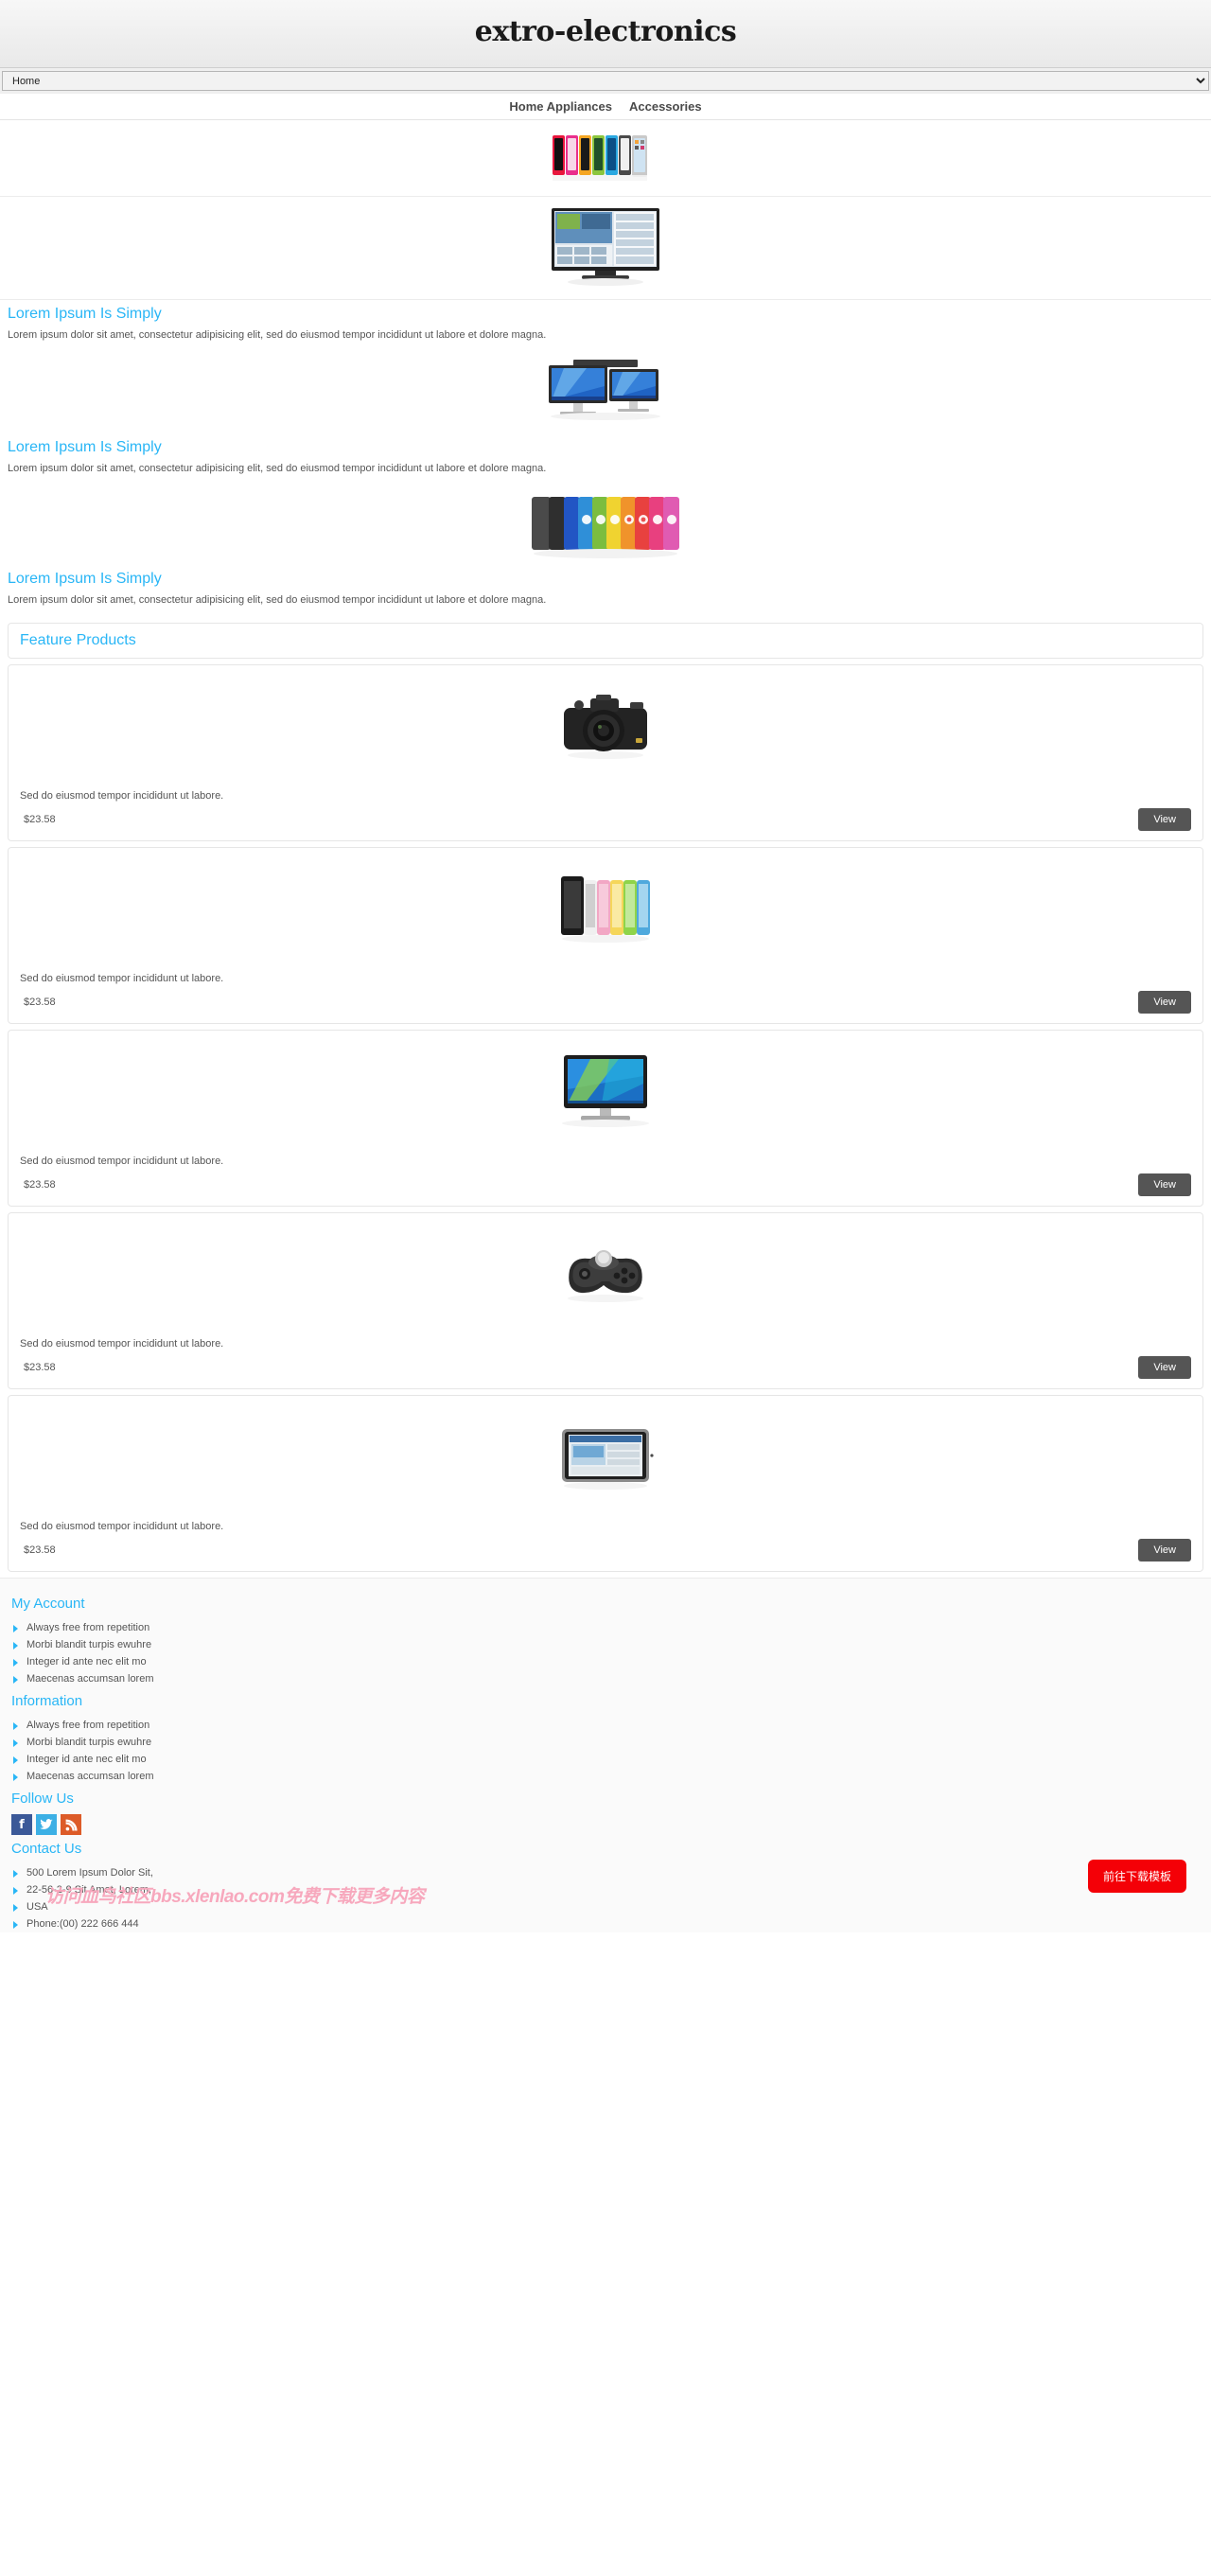 The image size is (1211, 2576). I want to click on contact-line: USA, so click(37, 1907).